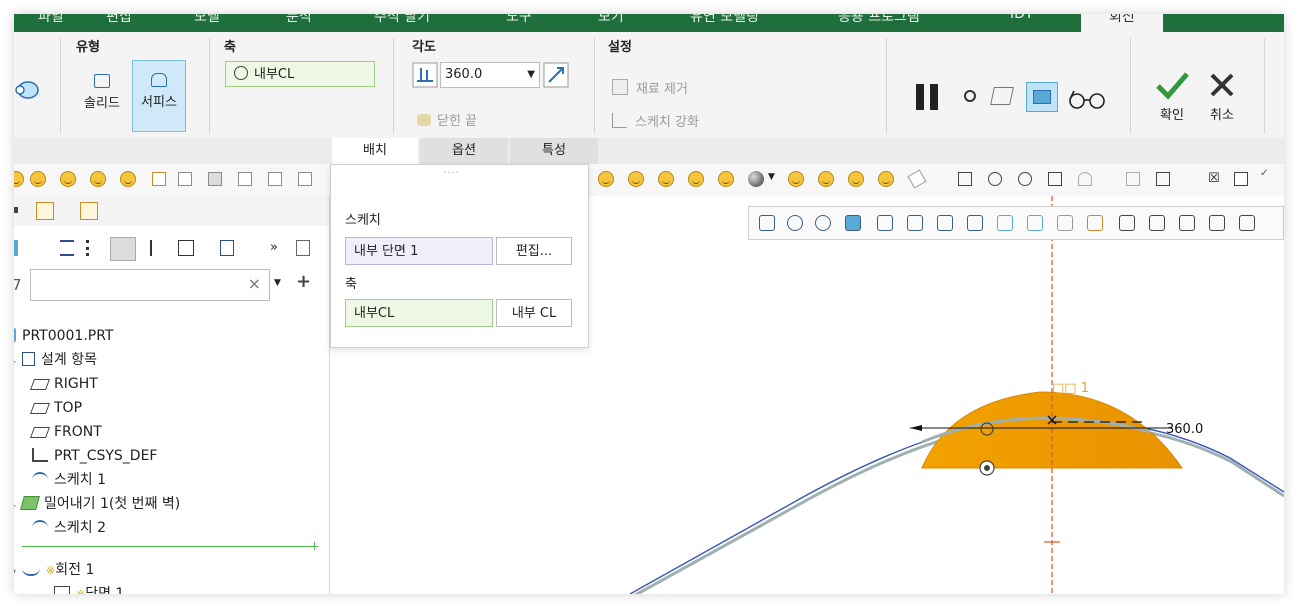 Image resolution: width=1298 pixels, height=608 pixels. Describe the element at coordinates (490, 75) in the screenshot. I see `angle-input: 360.0 ▼` at that location.